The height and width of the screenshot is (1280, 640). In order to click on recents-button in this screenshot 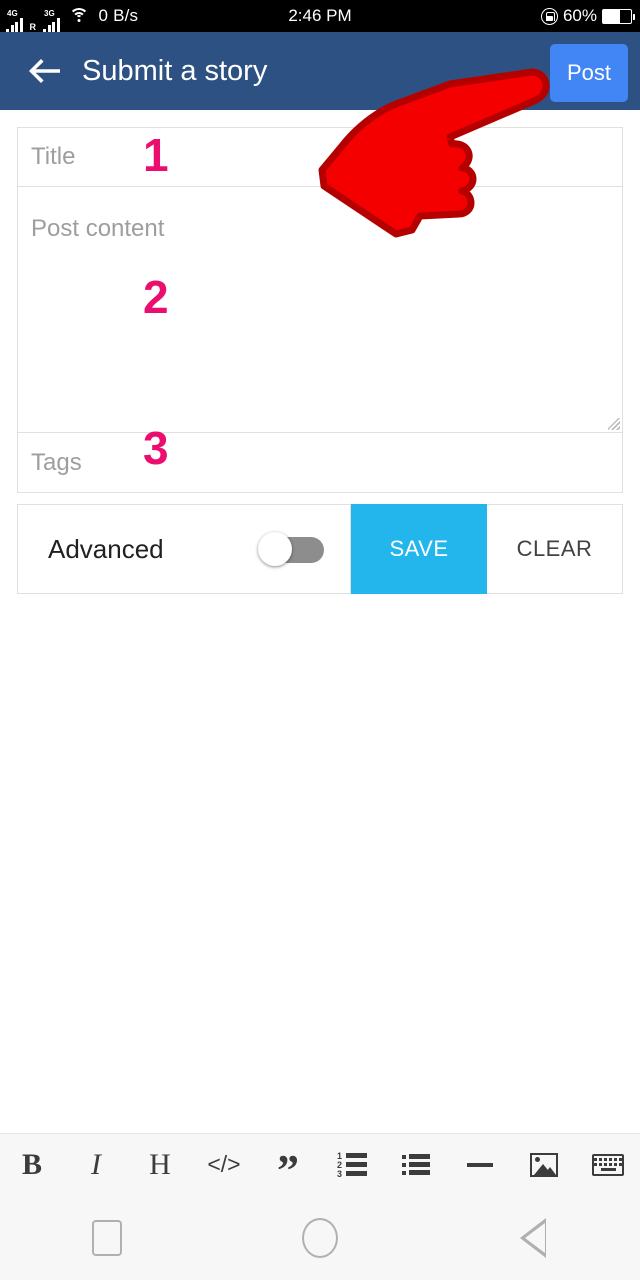, I will do `click(106, 1237)`.